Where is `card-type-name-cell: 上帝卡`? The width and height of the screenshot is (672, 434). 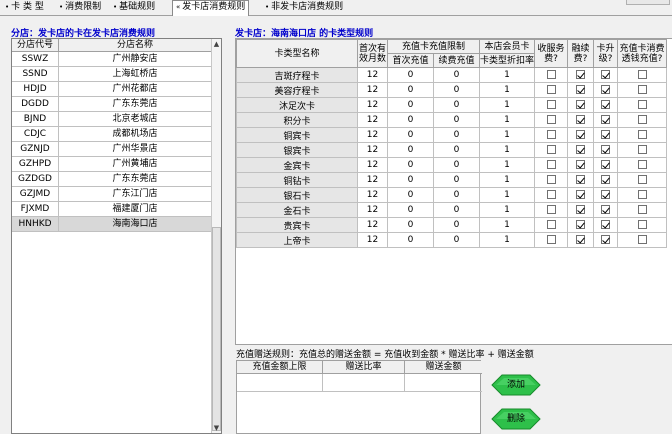
card-type-name-cell: 上帝卡 is located at coordinates (297, 240).